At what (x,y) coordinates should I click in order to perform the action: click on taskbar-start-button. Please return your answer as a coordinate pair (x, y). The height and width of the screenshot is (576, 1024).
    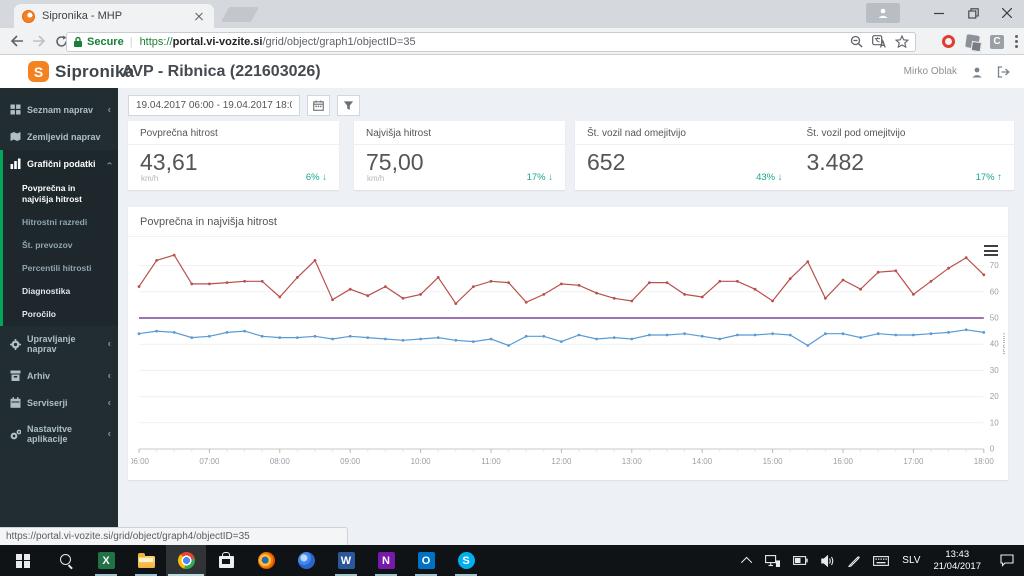
    Looking at the image, I should click on (23, 560).